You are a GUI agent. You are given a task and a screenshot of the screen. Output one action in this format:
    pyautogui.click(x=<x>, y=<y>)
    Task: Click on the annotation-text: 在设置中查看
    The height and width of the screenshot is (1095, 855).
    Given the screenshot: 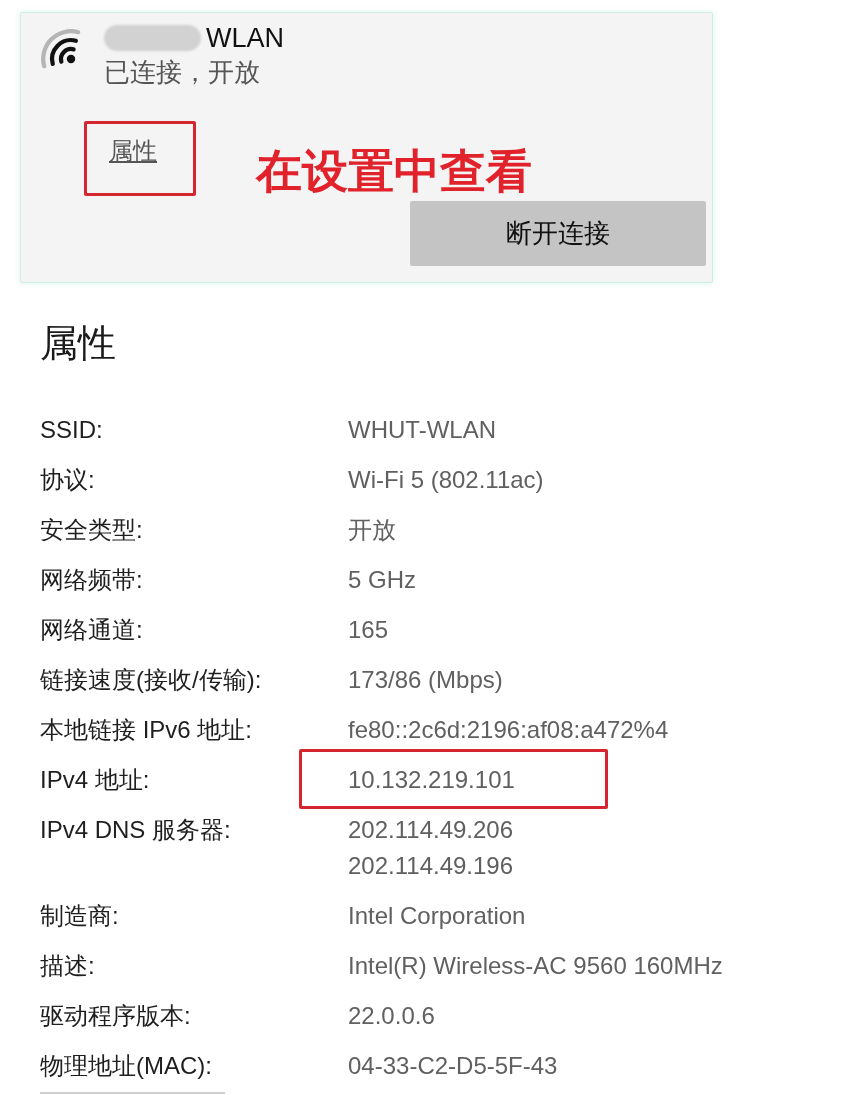 What is the action you would take?
    pyautogui.click(x=394, y=171)
    